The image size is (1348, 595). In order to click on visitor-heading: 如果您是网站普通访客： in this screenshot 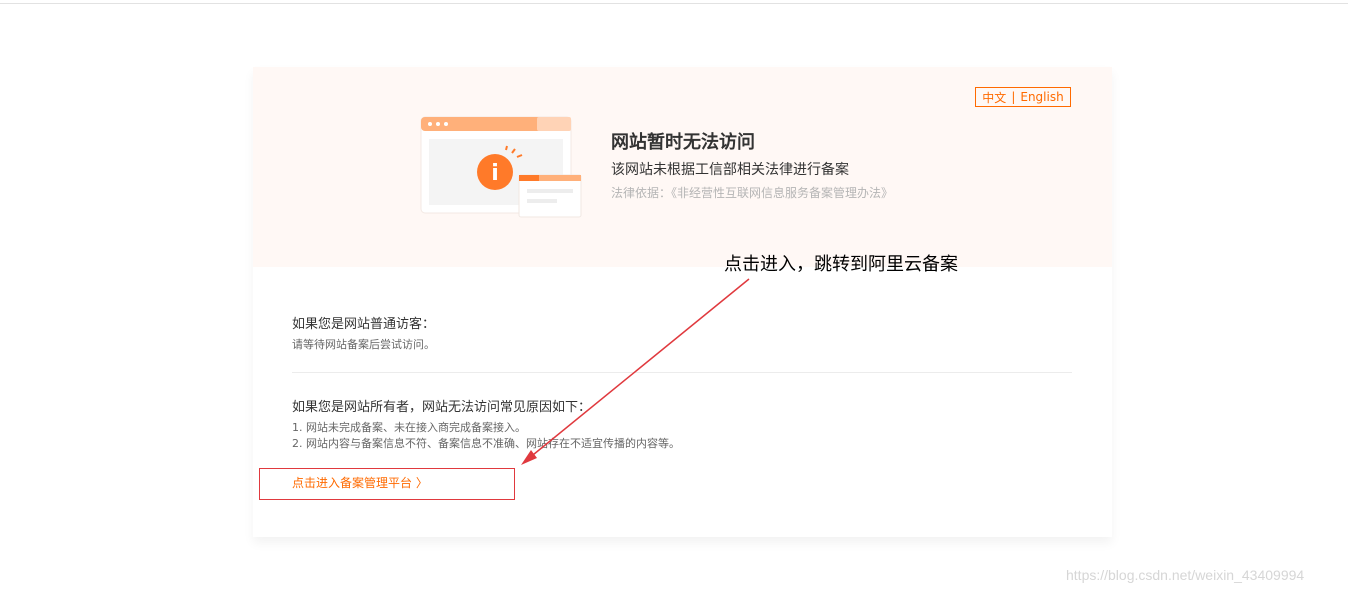, I will do `click(364, 324)`.